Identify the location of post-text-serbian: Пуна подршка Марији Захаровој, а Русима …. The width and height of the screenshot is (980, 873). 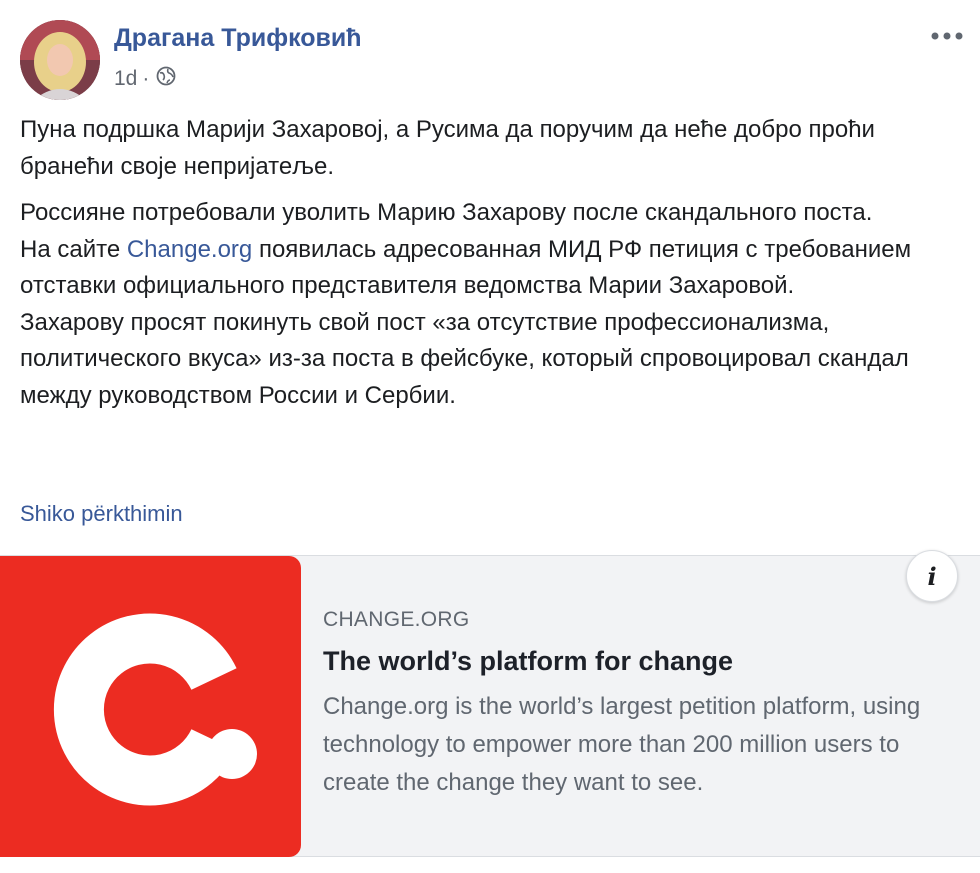
(447, 148).